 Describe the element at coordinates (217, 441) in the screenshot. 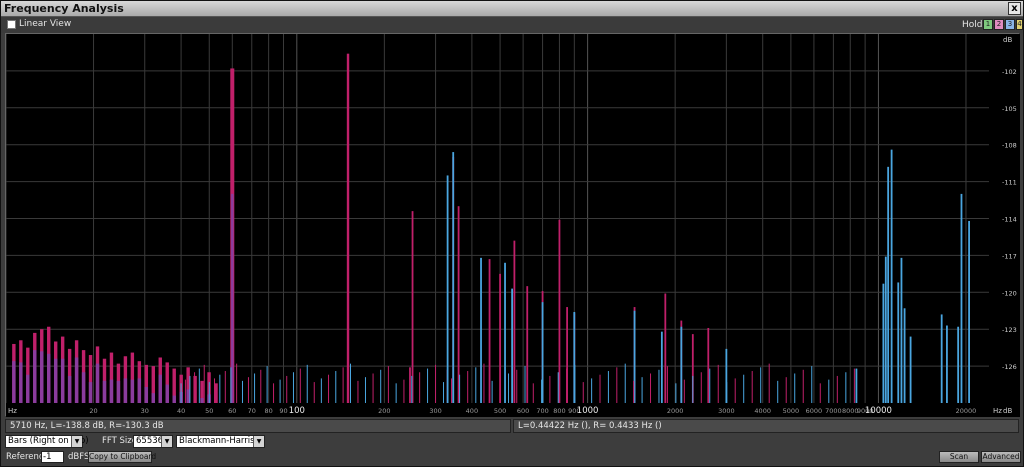

I see `window-function-value: Blackmann-Harris` at that location.